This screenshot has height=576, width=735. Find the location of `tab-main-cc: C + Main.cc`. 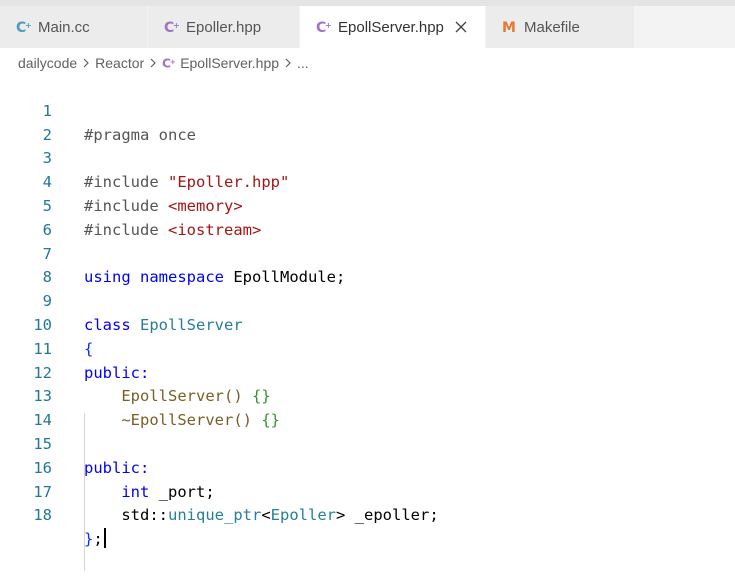

tab-main-cc: C + Main.cc is located at coordinates (74, 27).